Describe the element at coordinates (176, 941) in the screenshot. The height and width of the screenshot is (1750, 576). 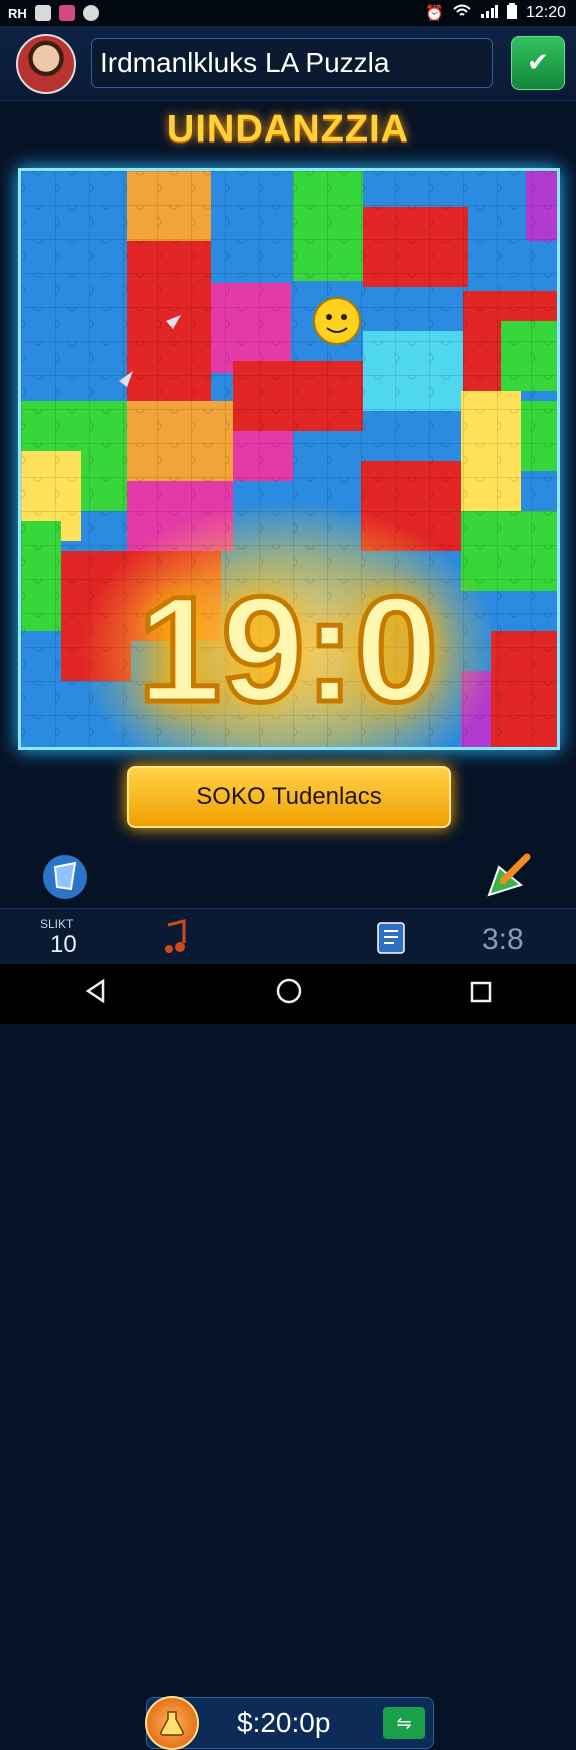
I see `music-note-icon` at that location.